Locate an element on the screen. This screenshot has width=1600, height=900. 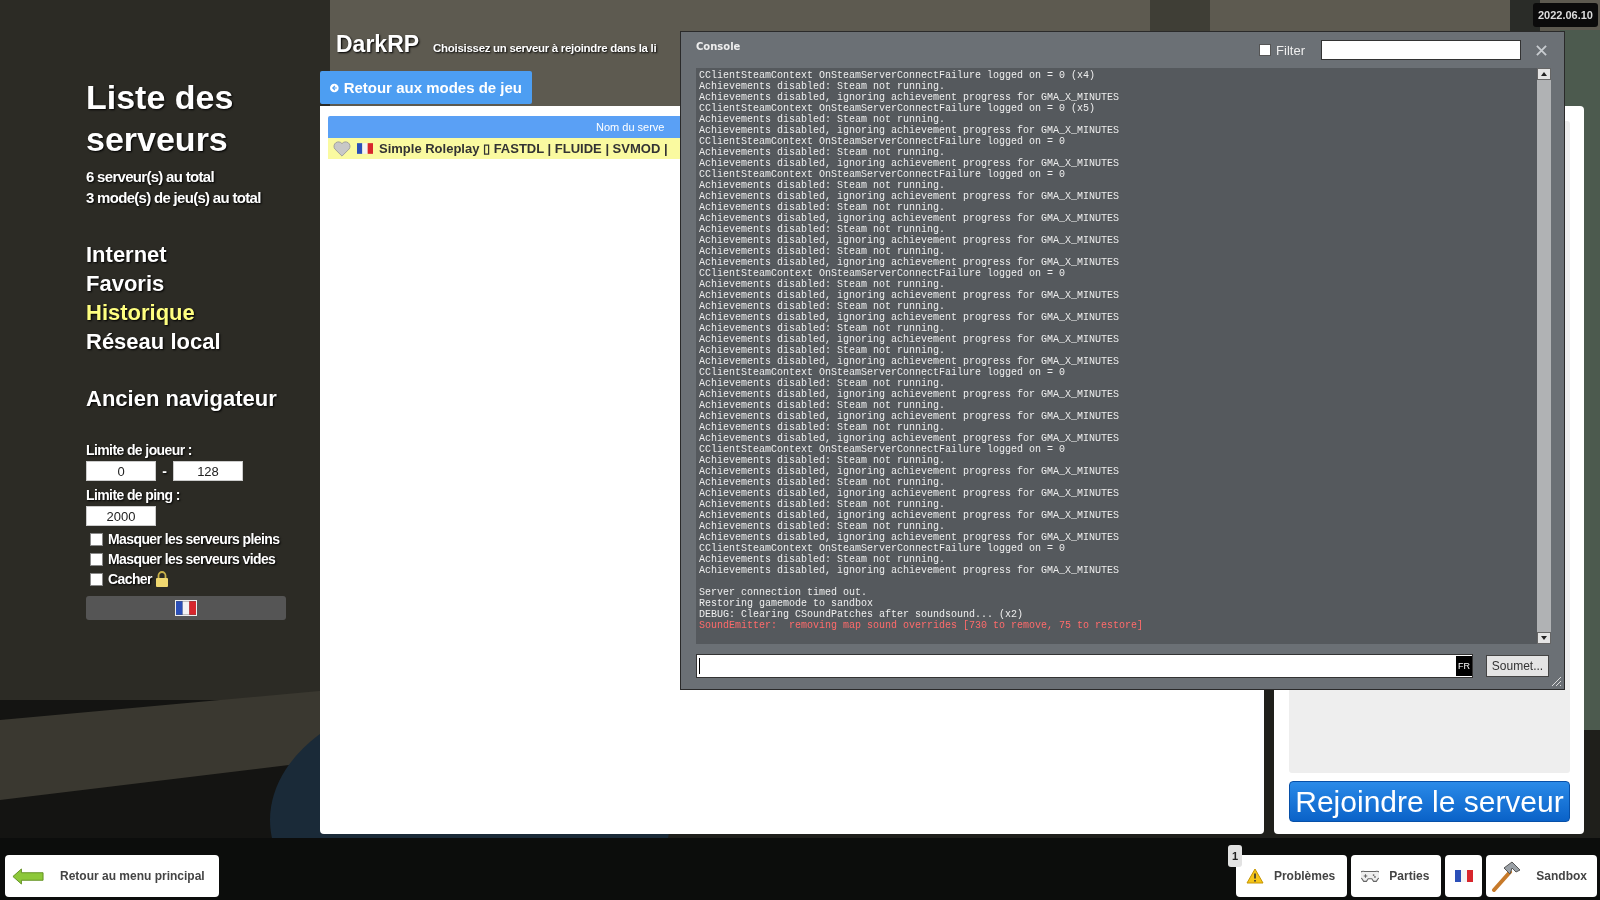
date-badge: 2022.06.10 is located at coordinates (1565, 15).